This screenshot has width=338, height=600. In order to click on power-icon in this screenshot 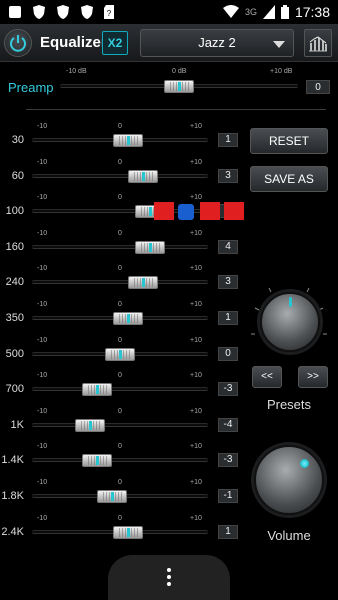, I will do `click(18, 43)`.